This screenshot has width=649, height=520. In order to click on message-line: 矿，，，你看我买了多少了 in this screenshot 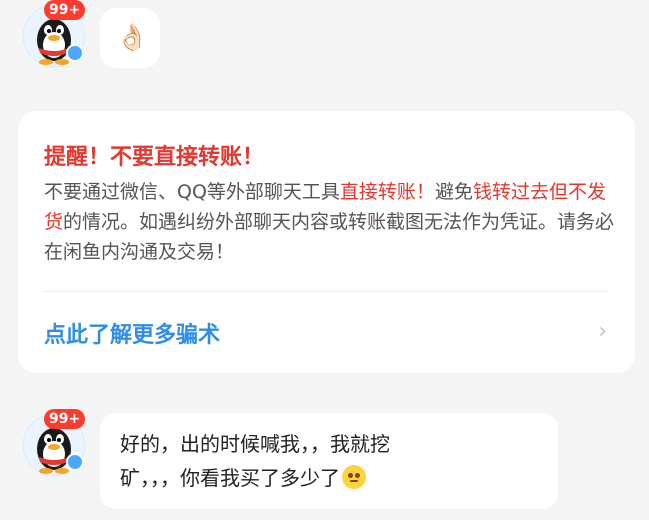, I will do `click(230, 478)`.